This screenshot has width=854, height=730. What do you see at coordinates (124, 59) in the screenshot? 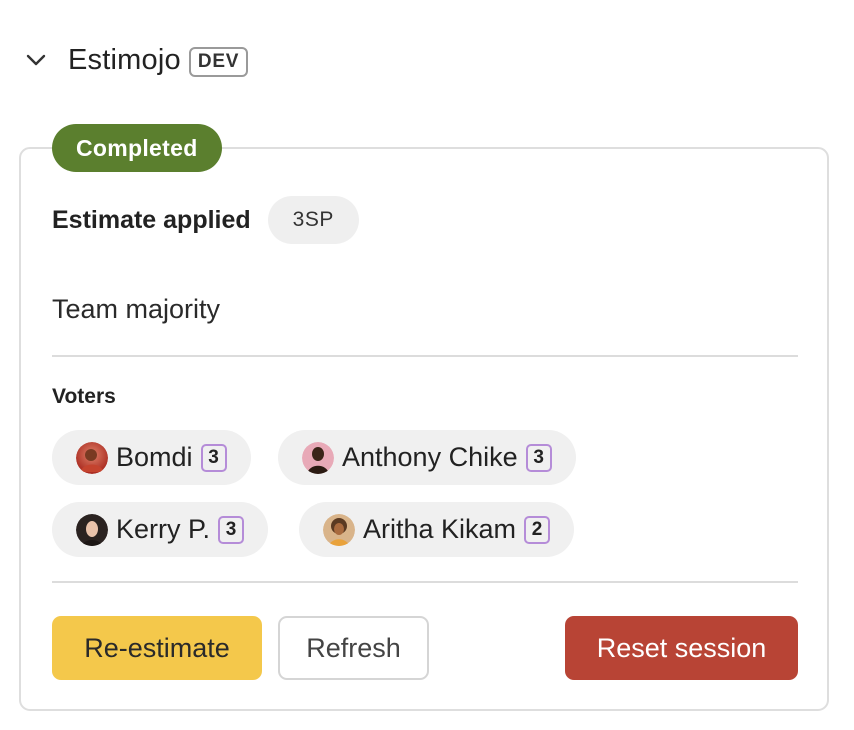
I see `app-title: Estimojo` at bounding box center [124, 59].